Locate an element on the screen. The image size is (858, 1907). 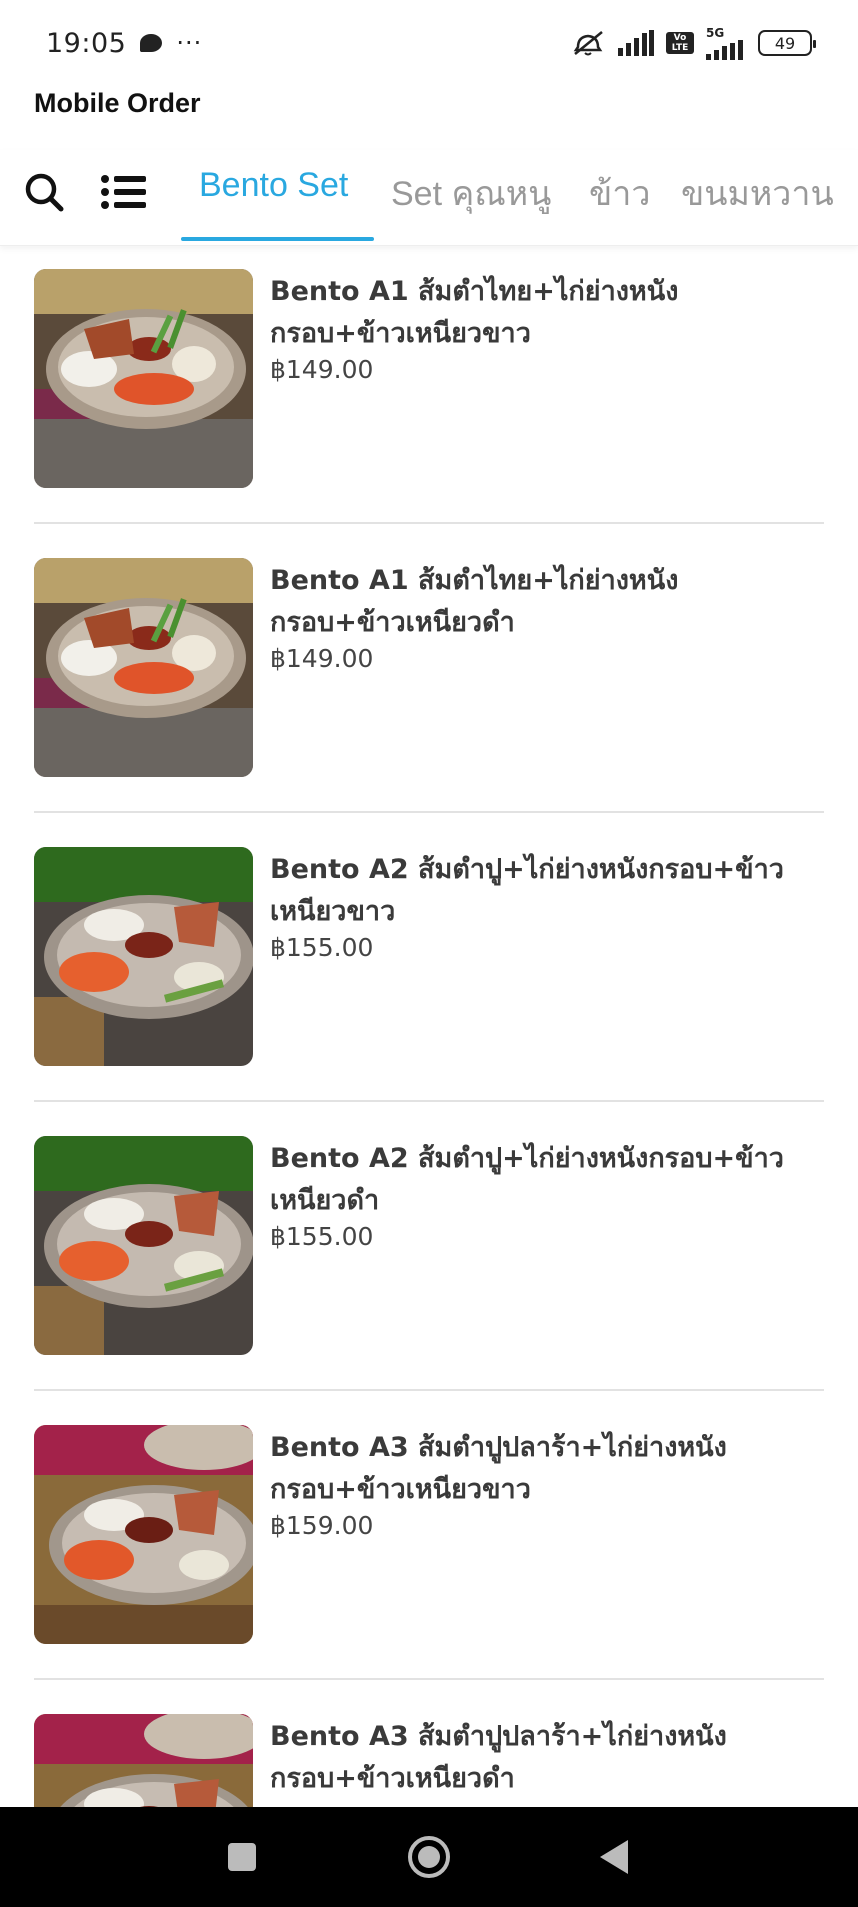
tab-bento-set: Bento Set is located at coordinates (273, 185).